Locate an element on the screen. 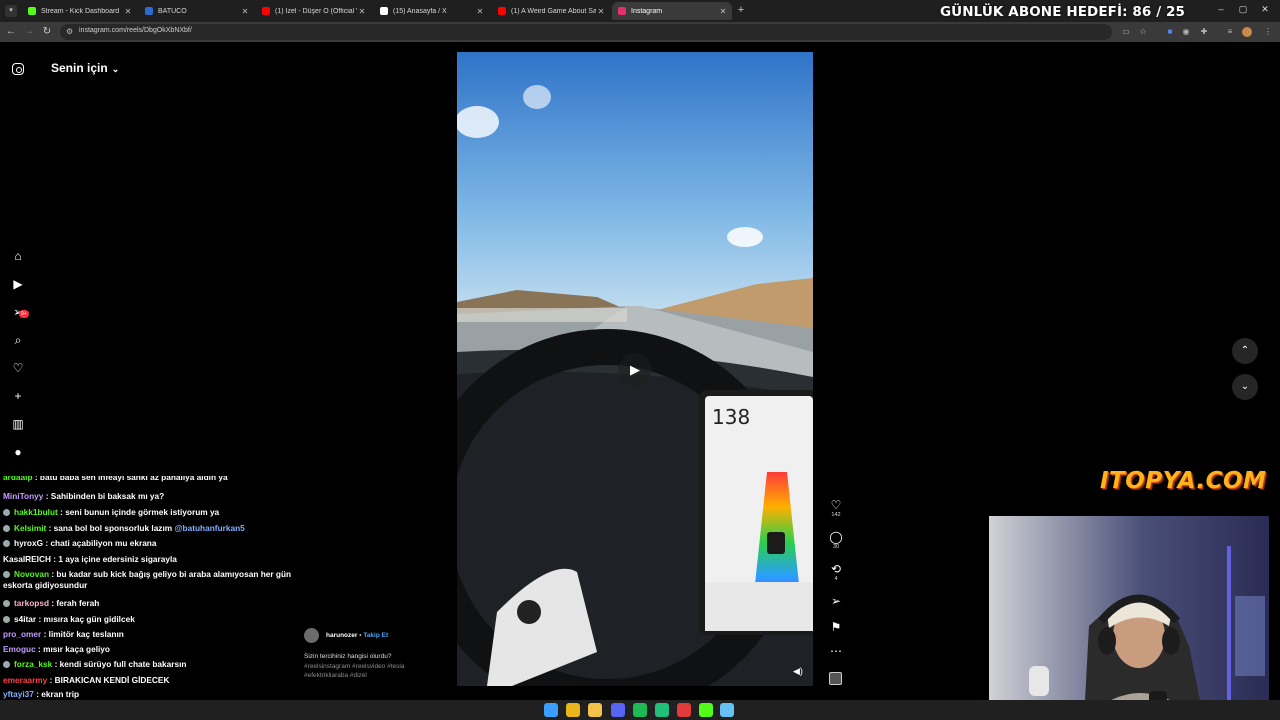 Image resolution: width=1280 pixels, height=720 pixels. profile-icon: ● is located at coordinates (18, 452).